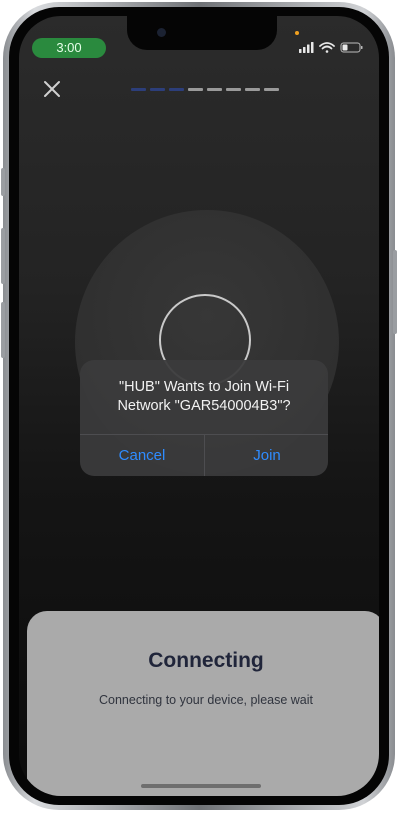  What do you see at coordinates (69, 48) in the screenshot?
I see `status-time: 3:00` at bounding box center [69, 48].